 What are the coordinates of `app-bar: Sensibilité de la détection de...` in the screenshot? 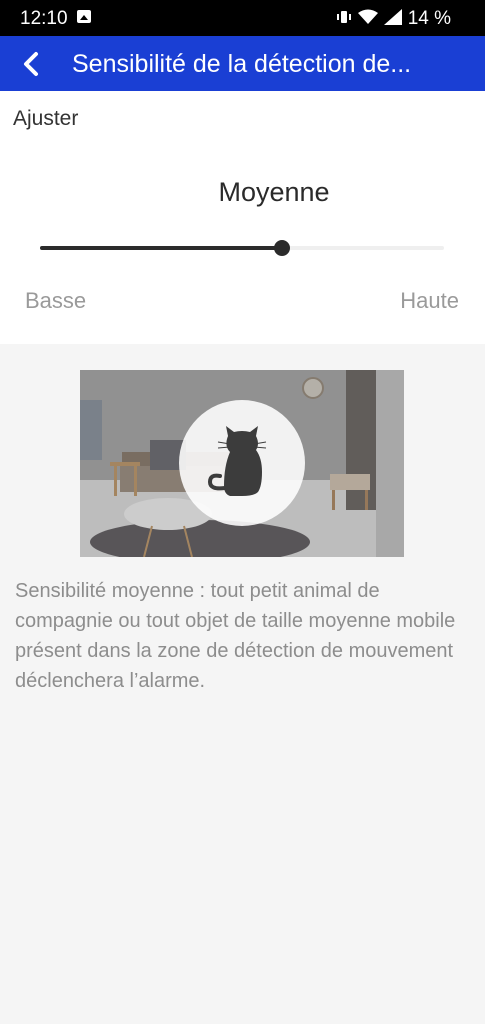 It's located at (242, 63).